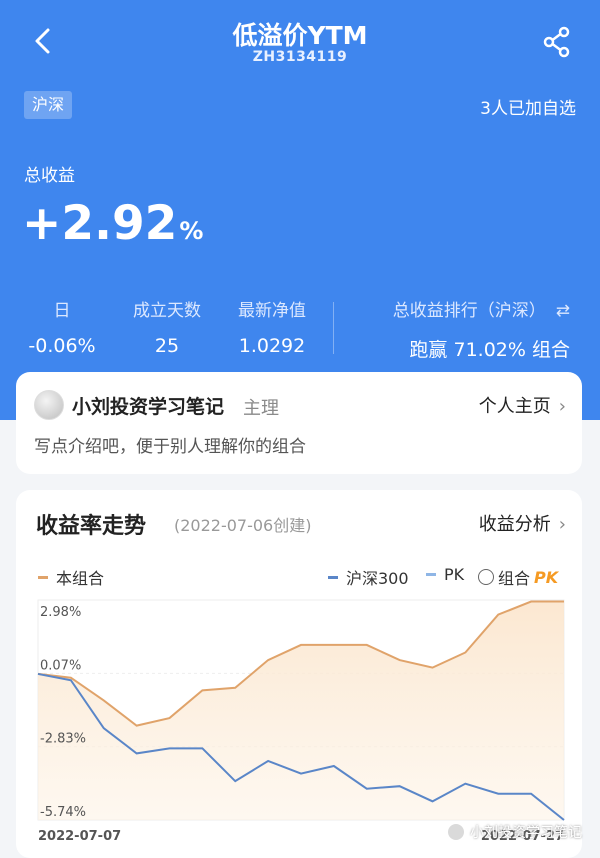 The image size is (600, 858). Describe the element at coordinates (515, 832) in the screenshot. I see `watermark: 小刘投资学习笔记` at that location.